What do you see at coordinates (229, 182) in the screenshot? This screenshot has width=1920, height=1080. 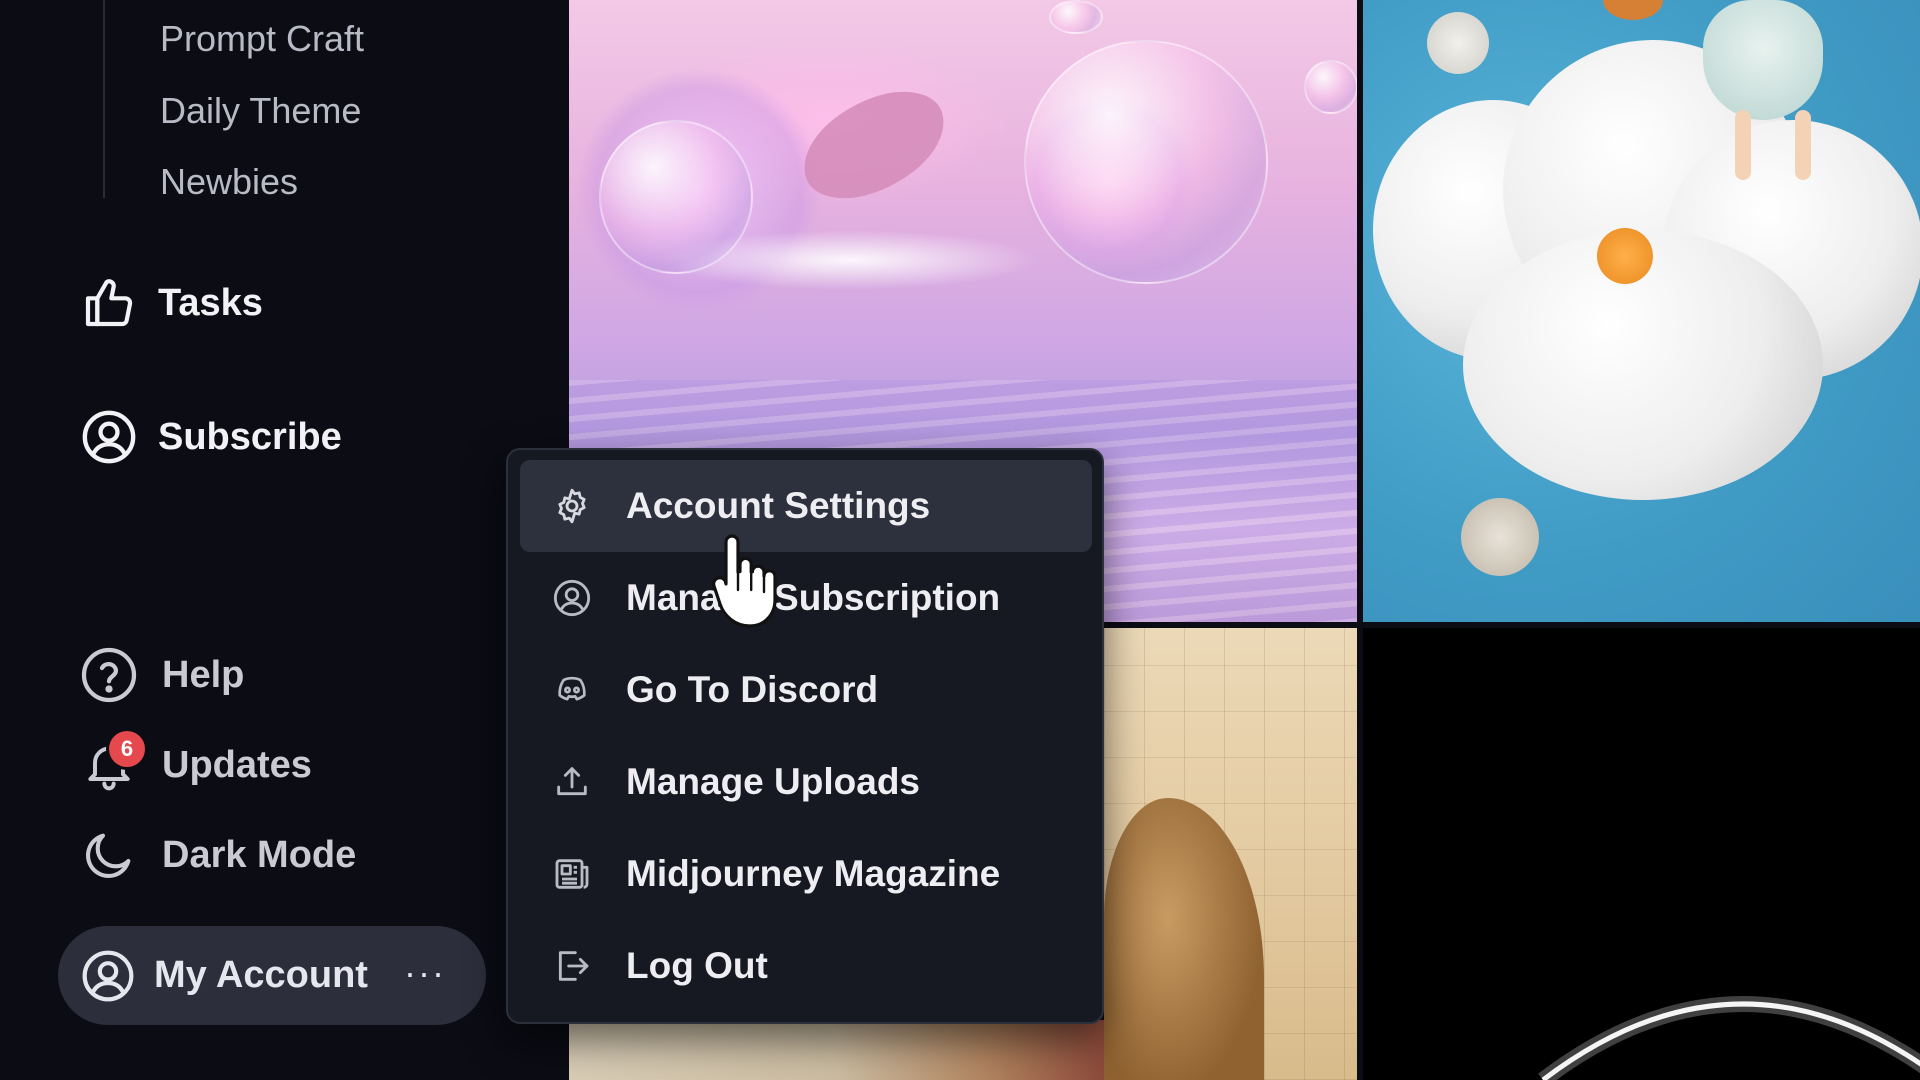 I see `sidebar-item-newbies: Newbies` at bounding box center [229, 182].